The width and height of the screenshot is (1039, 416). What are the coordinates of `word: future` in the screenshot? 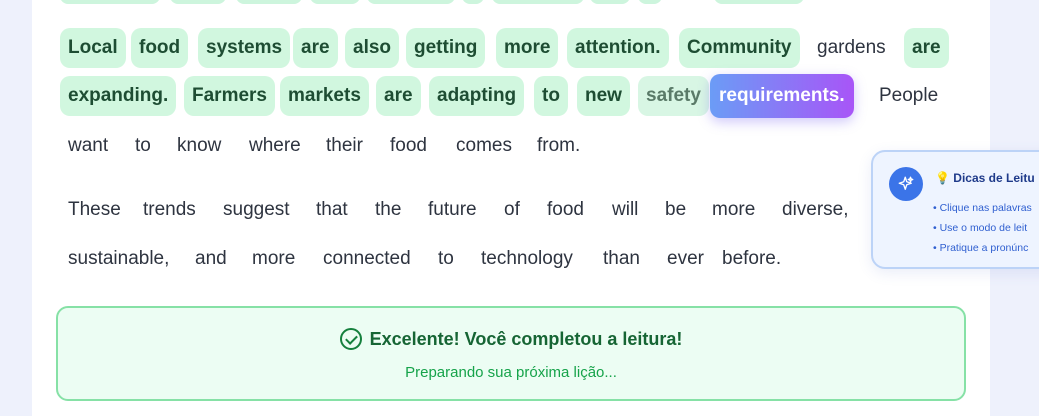 It's located at (452, 210).